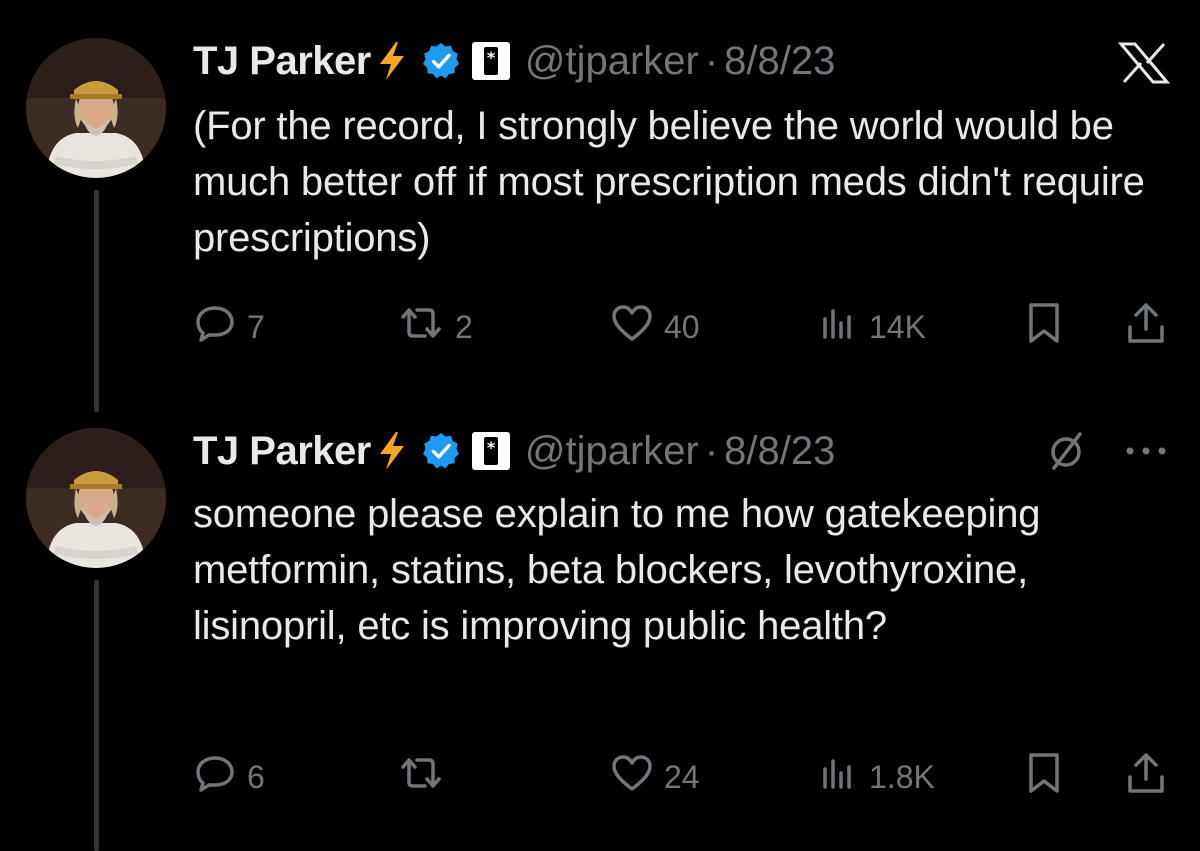 Image resolution: width=1200 pixels, height=851 pixels. I want to click on views-button: 1.8K, so click(877, 777).